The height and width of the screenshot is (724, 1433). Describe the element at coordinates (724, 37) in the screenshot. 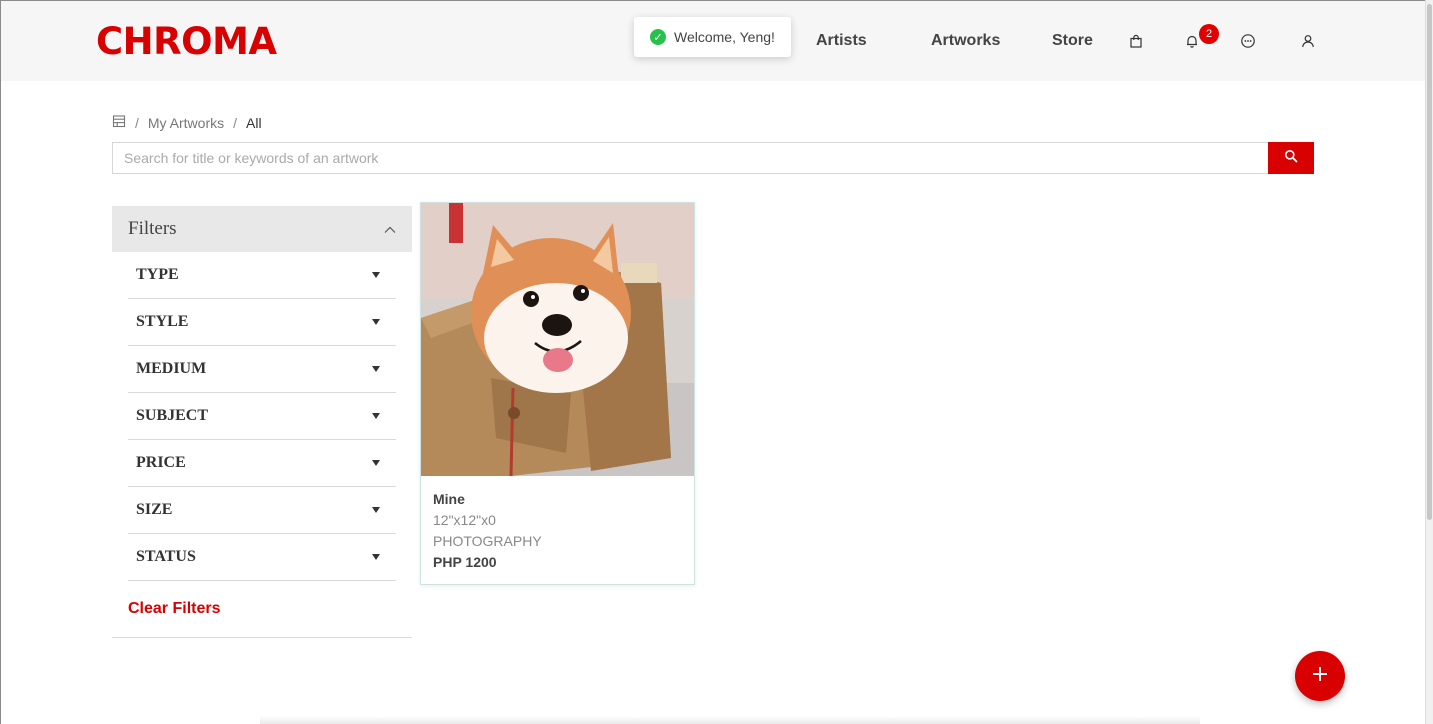

I see `toast-message: Welcome, Yeng!` at that location.